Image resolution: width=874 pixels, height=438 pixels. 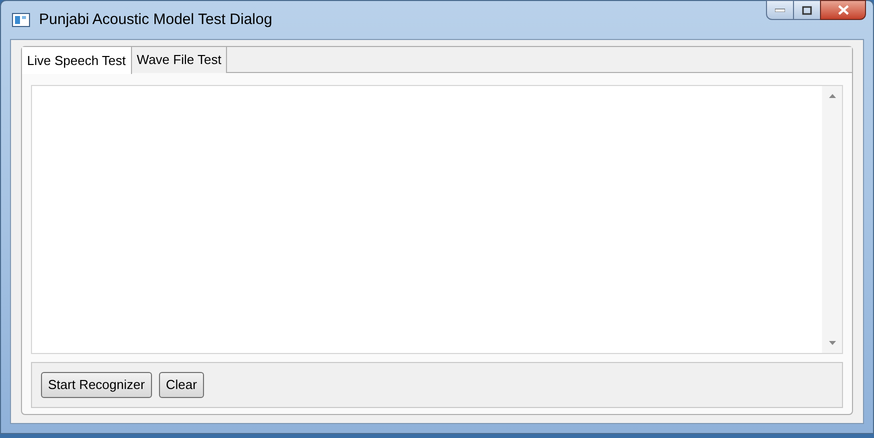 What do you see at coordinates (21, 20) in the screenshot?
I see `app-icon` at bounding box center [21, 20].